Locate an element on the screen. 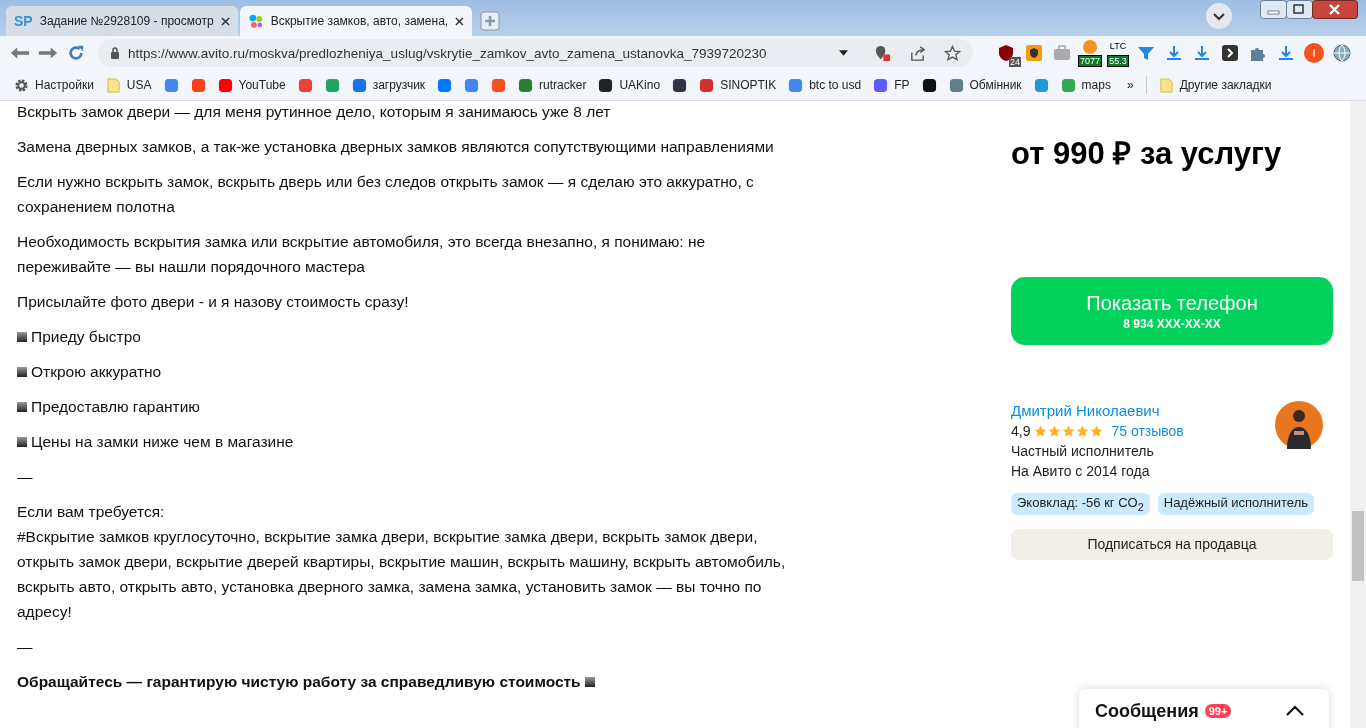  bullet-text: Приеду быстро is located at coordinates (86, 337).